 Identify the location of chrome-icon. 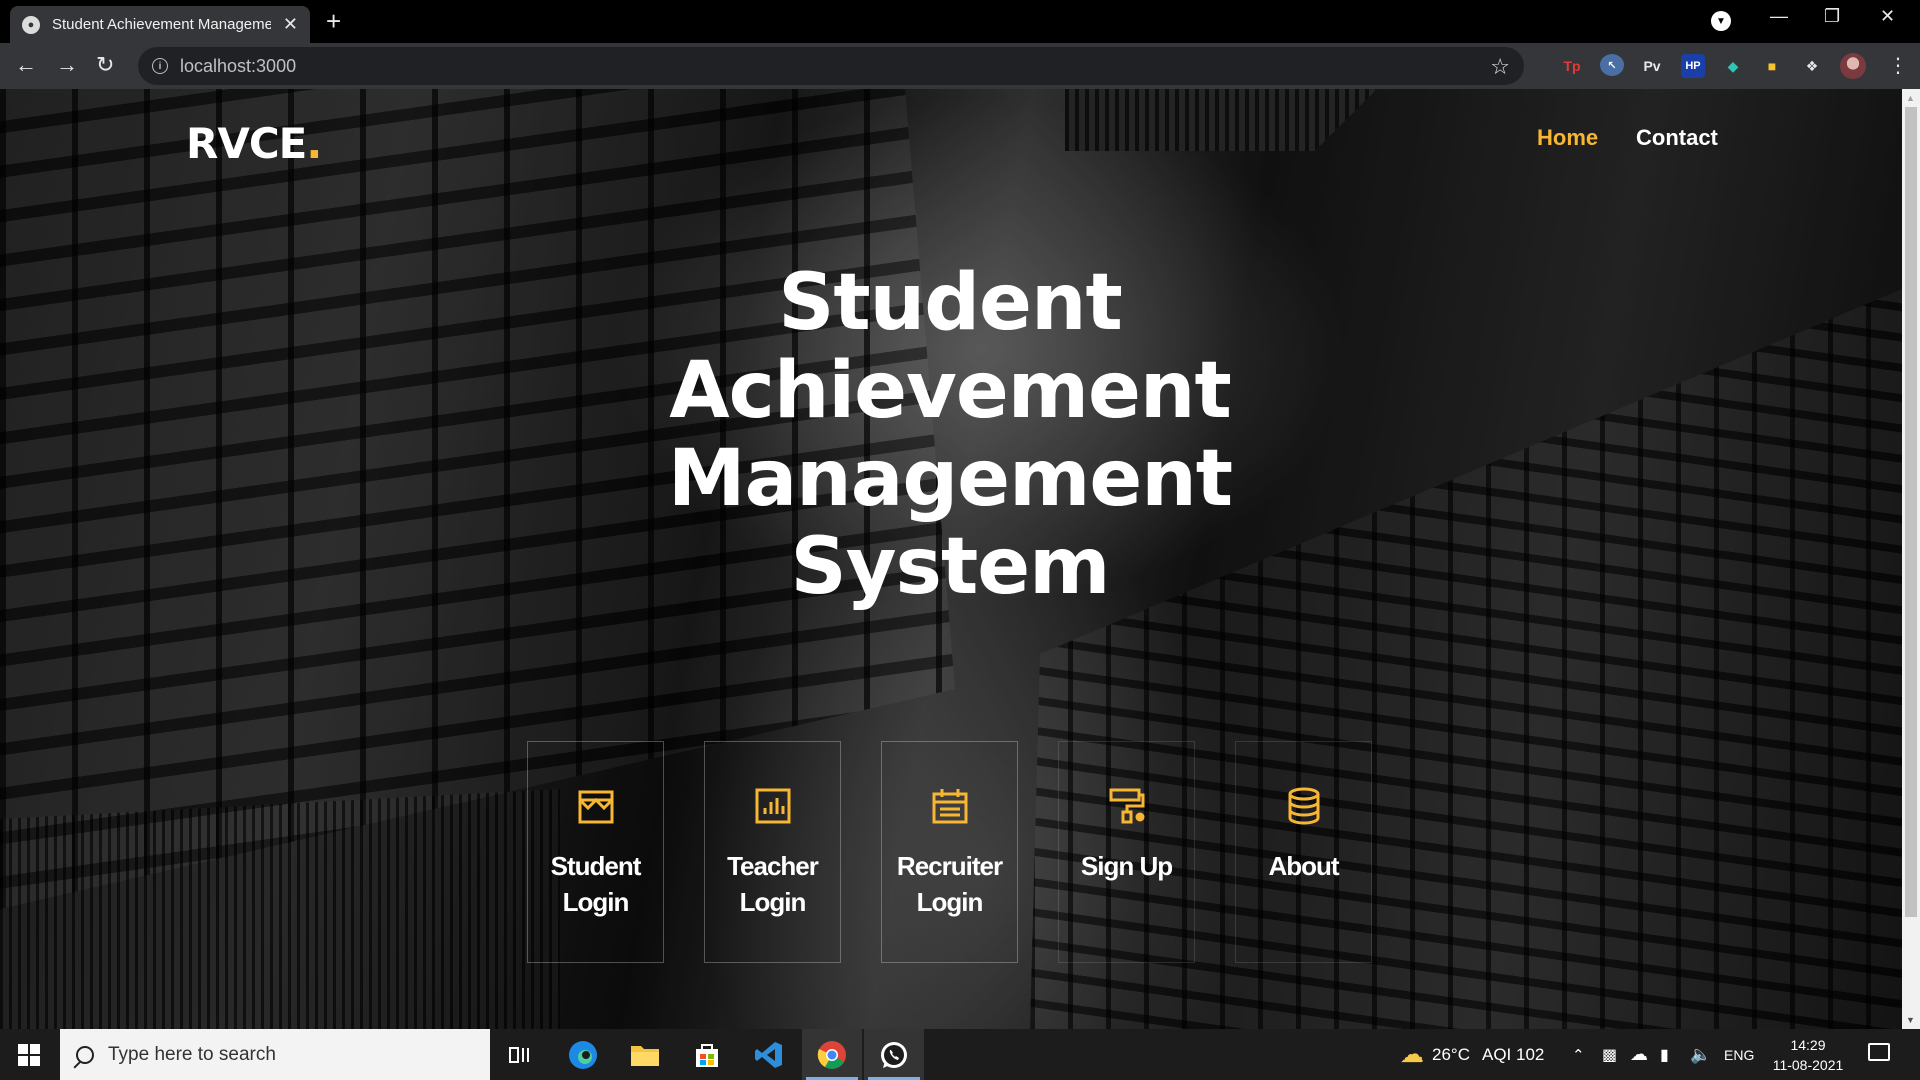
(832, 1054).